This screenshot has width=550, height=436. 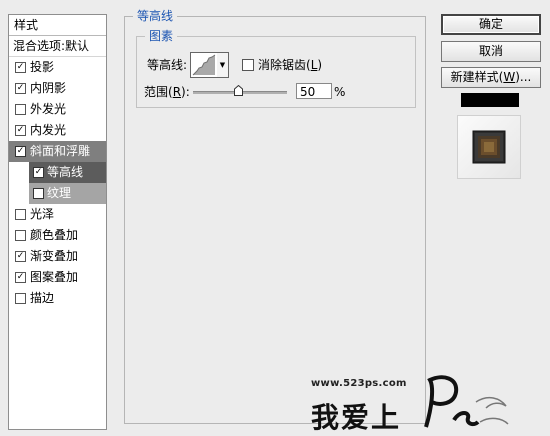 I want to click on blending-options-item: 混合选项:默认, so click(x=57, y=46).